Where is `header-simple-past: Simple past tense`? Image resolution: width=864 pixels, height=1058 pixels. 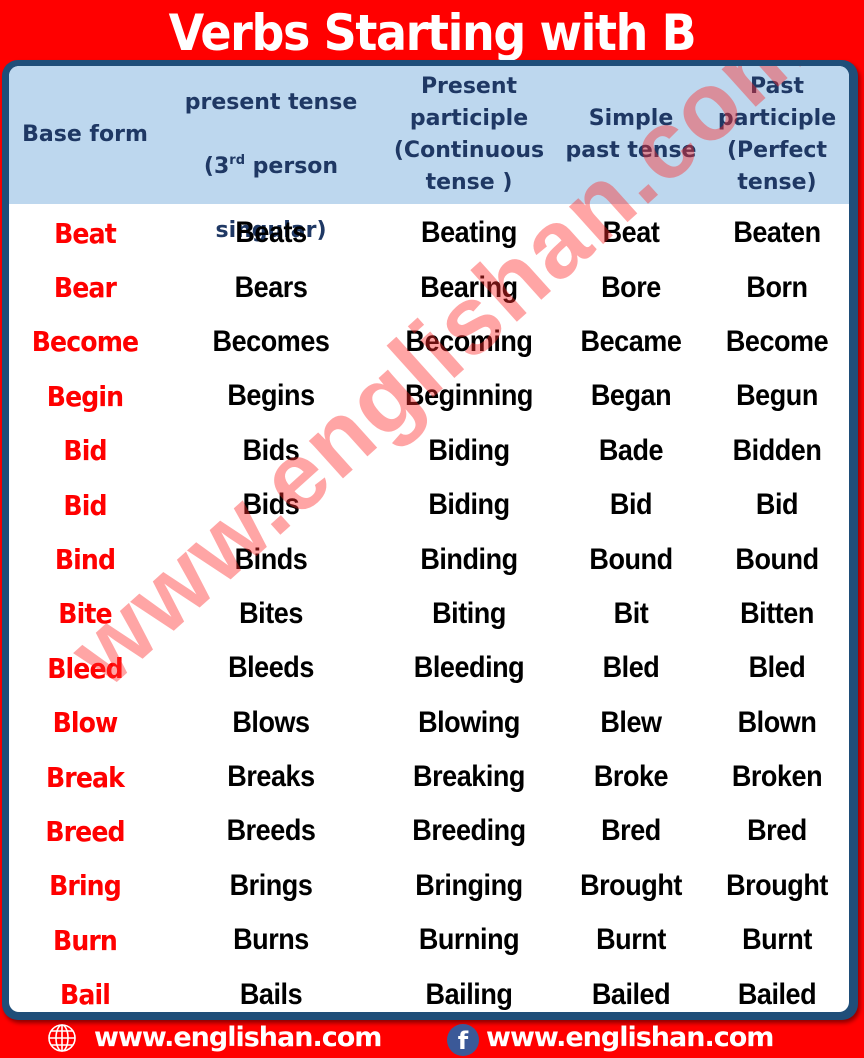
header-simple-past: Simple past tense is located at coordinates (631, 134).